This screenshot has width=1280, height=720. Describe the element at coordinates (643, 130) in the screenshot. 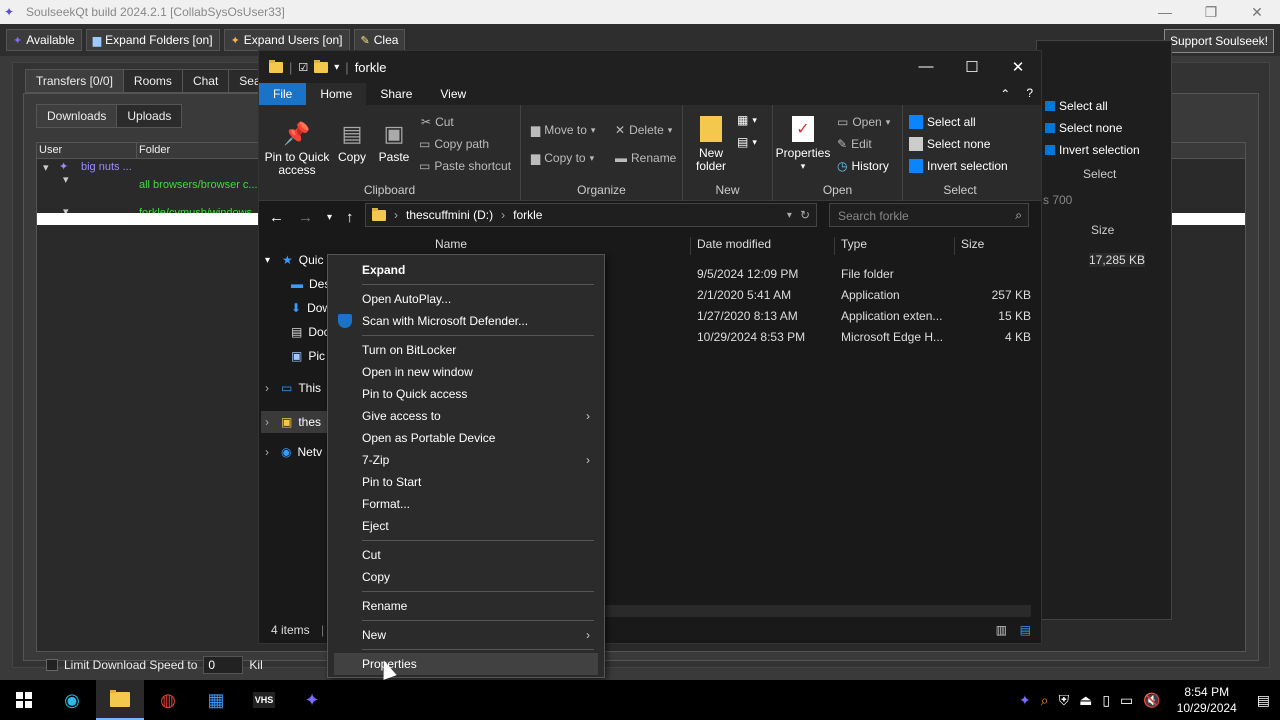

I see `delete-button: ✕ Delete ▾` at that location.